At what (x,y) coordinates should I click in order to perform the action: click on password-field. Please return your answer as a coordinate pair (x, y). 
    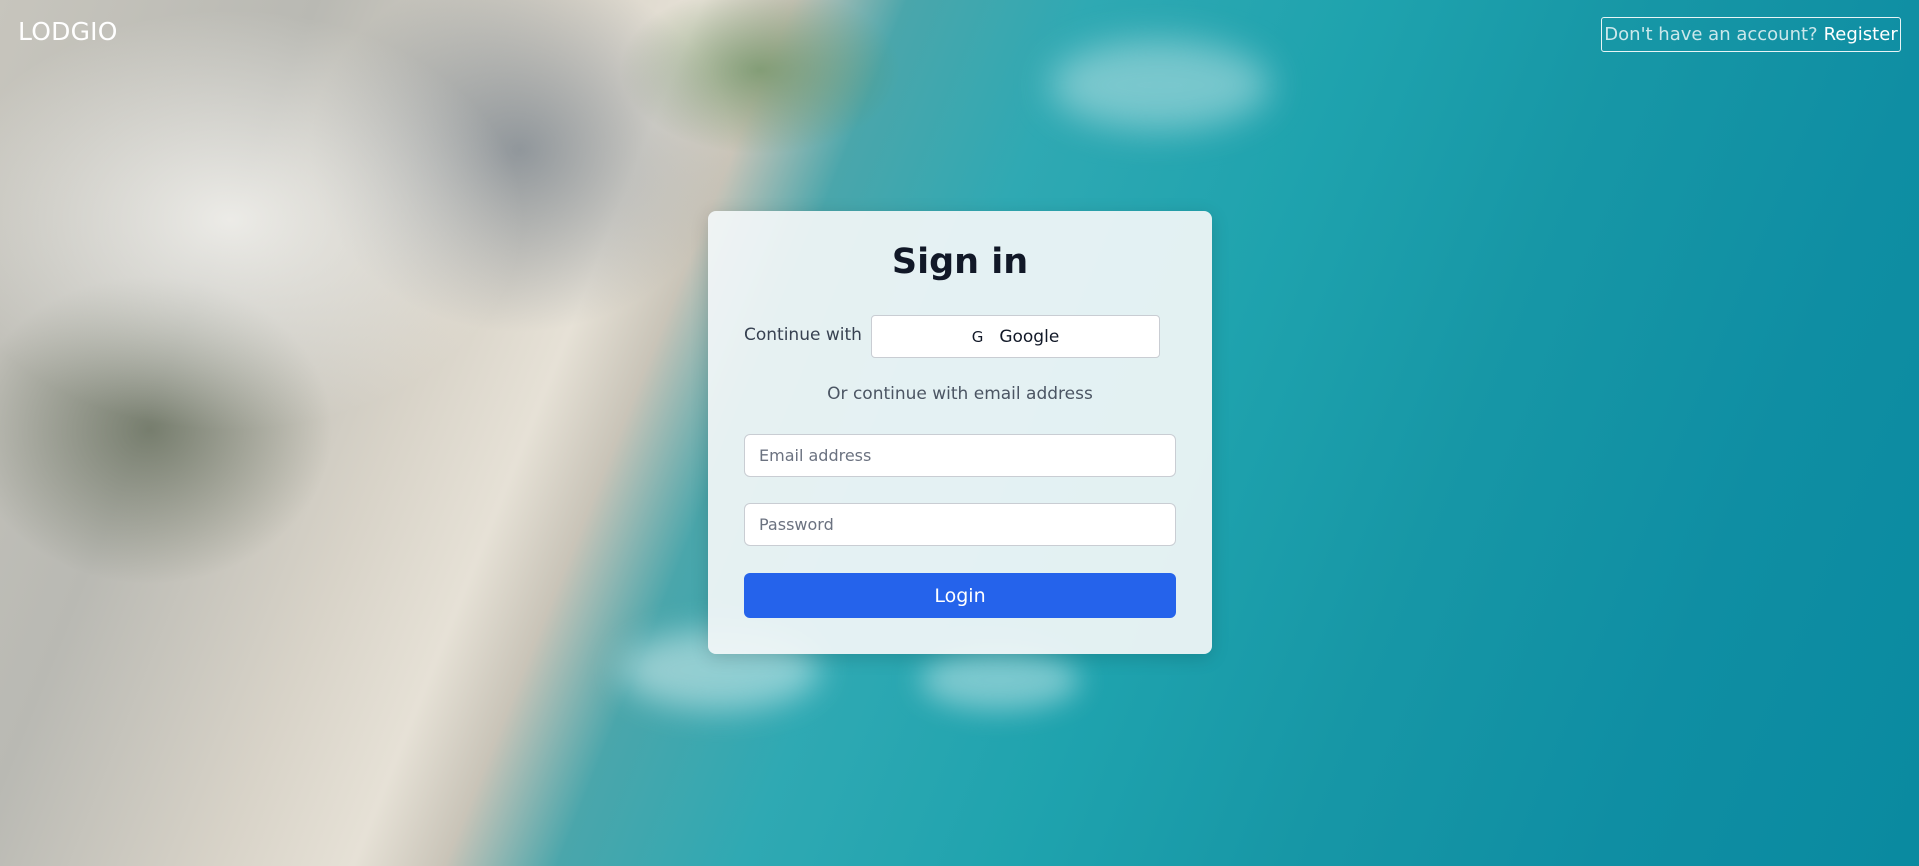
    Looking at the image, I should click on (960, 524).